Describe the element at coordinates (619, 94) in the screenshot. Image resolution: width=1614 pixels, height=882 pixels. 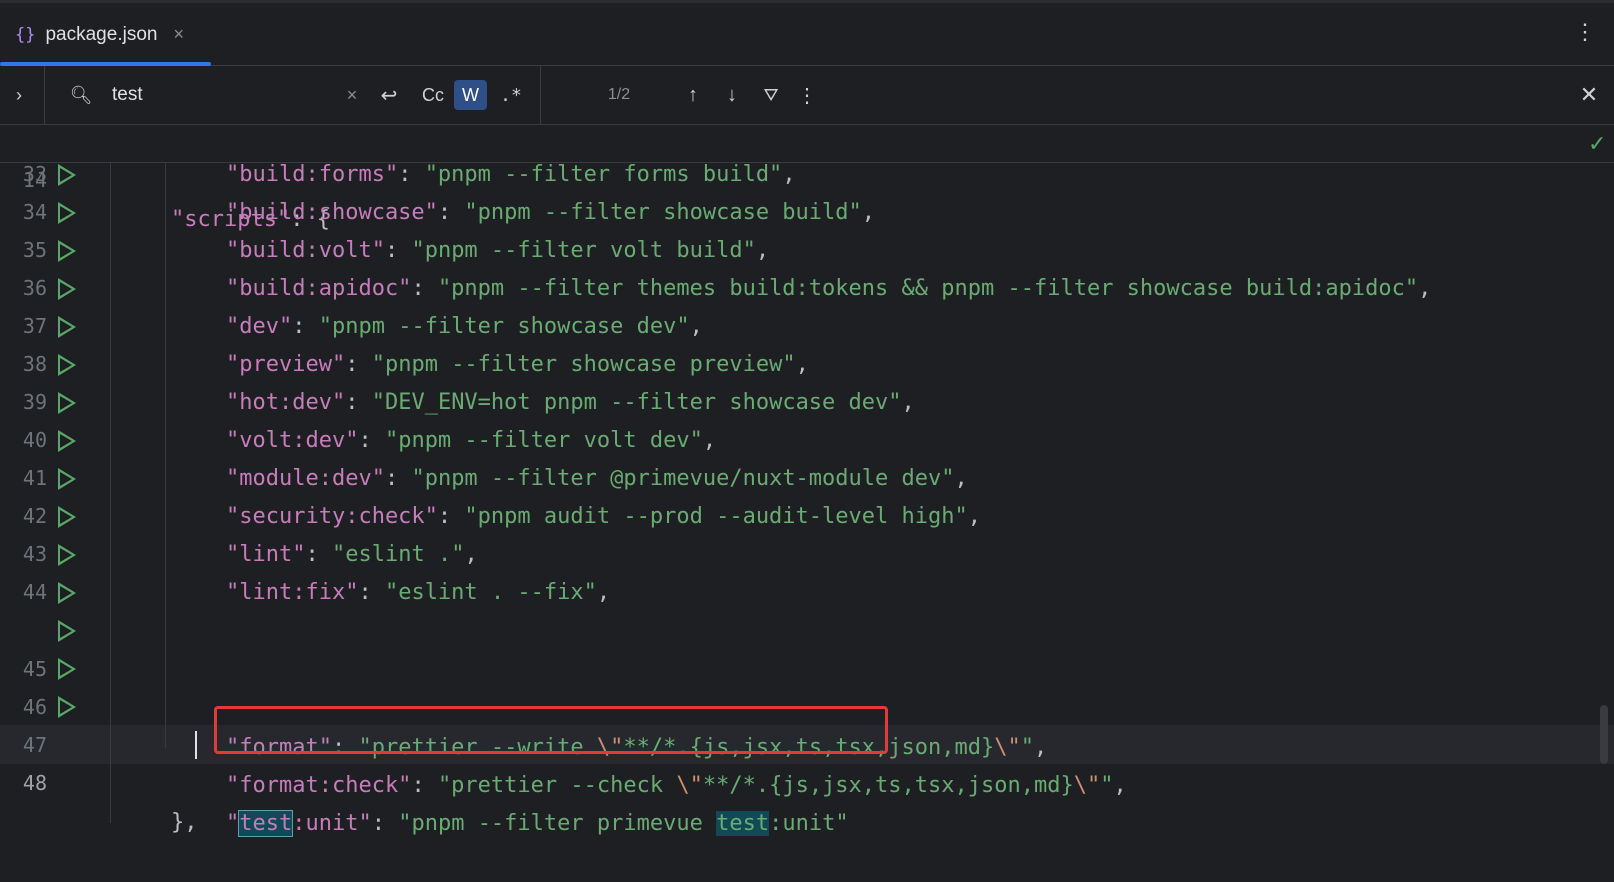
I see `match-count: 1/2` at that location.